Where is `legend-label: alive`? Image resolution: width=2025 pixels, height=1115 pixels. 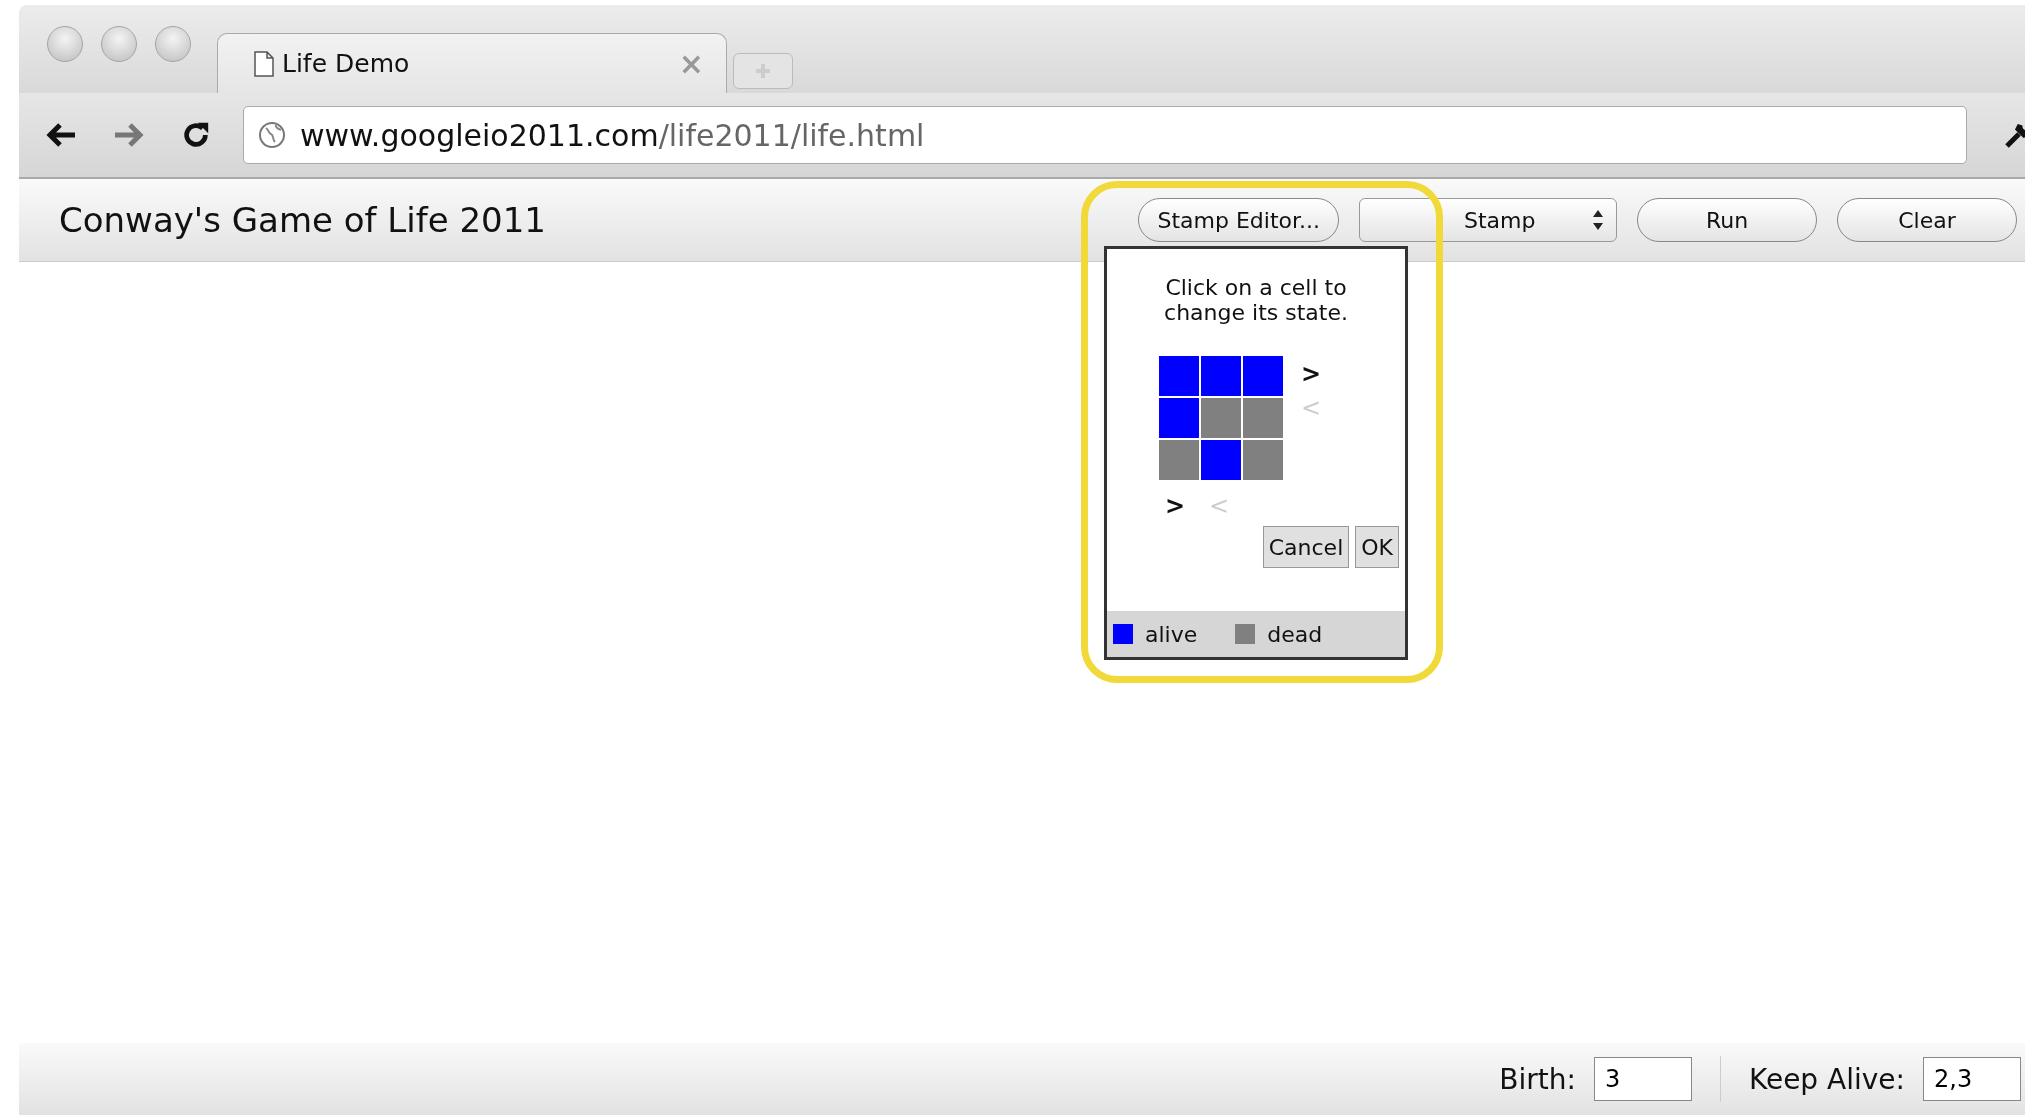 legend-label: alive is located at coordinates (1171, 634).